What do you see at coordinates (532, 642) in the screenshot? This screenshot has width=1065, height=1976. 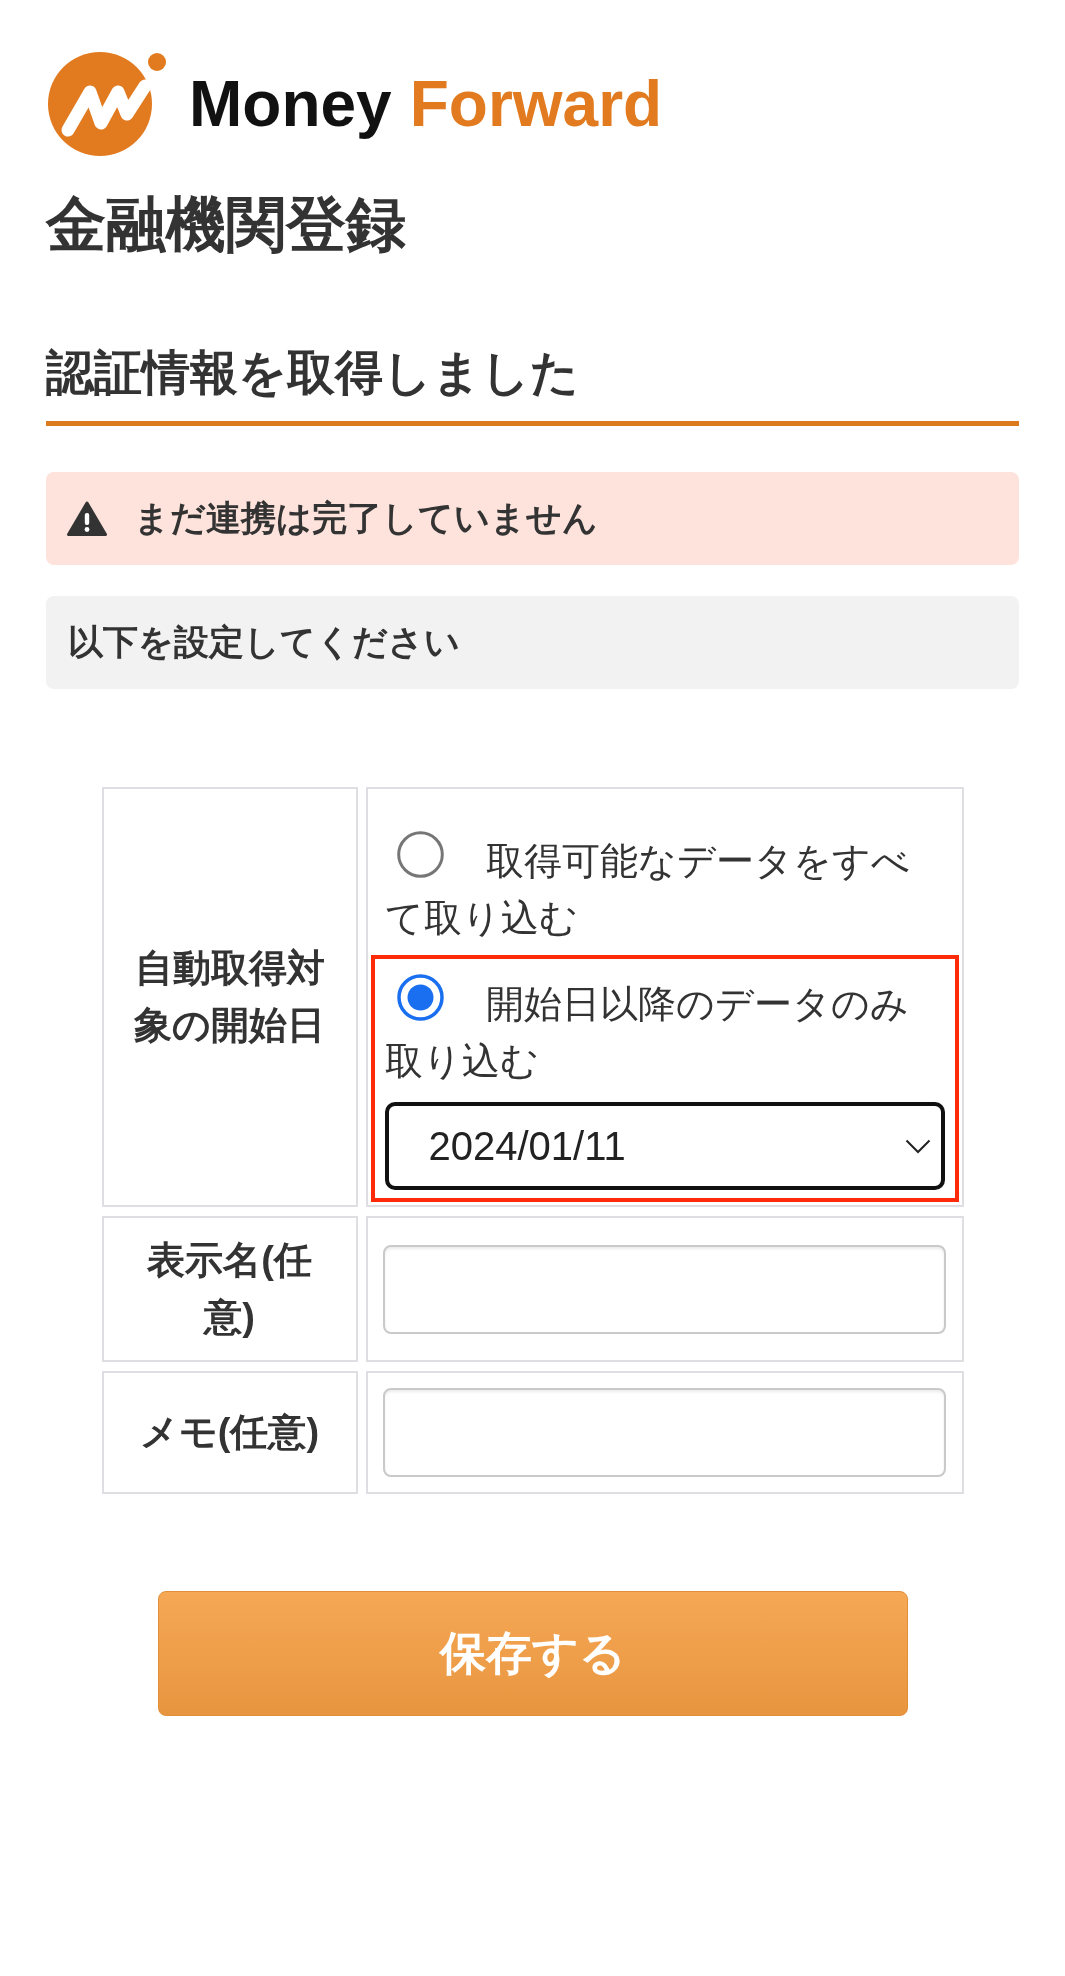 I see `instruction-banner: 以下を設定してください` at bounding box center [532, 642].